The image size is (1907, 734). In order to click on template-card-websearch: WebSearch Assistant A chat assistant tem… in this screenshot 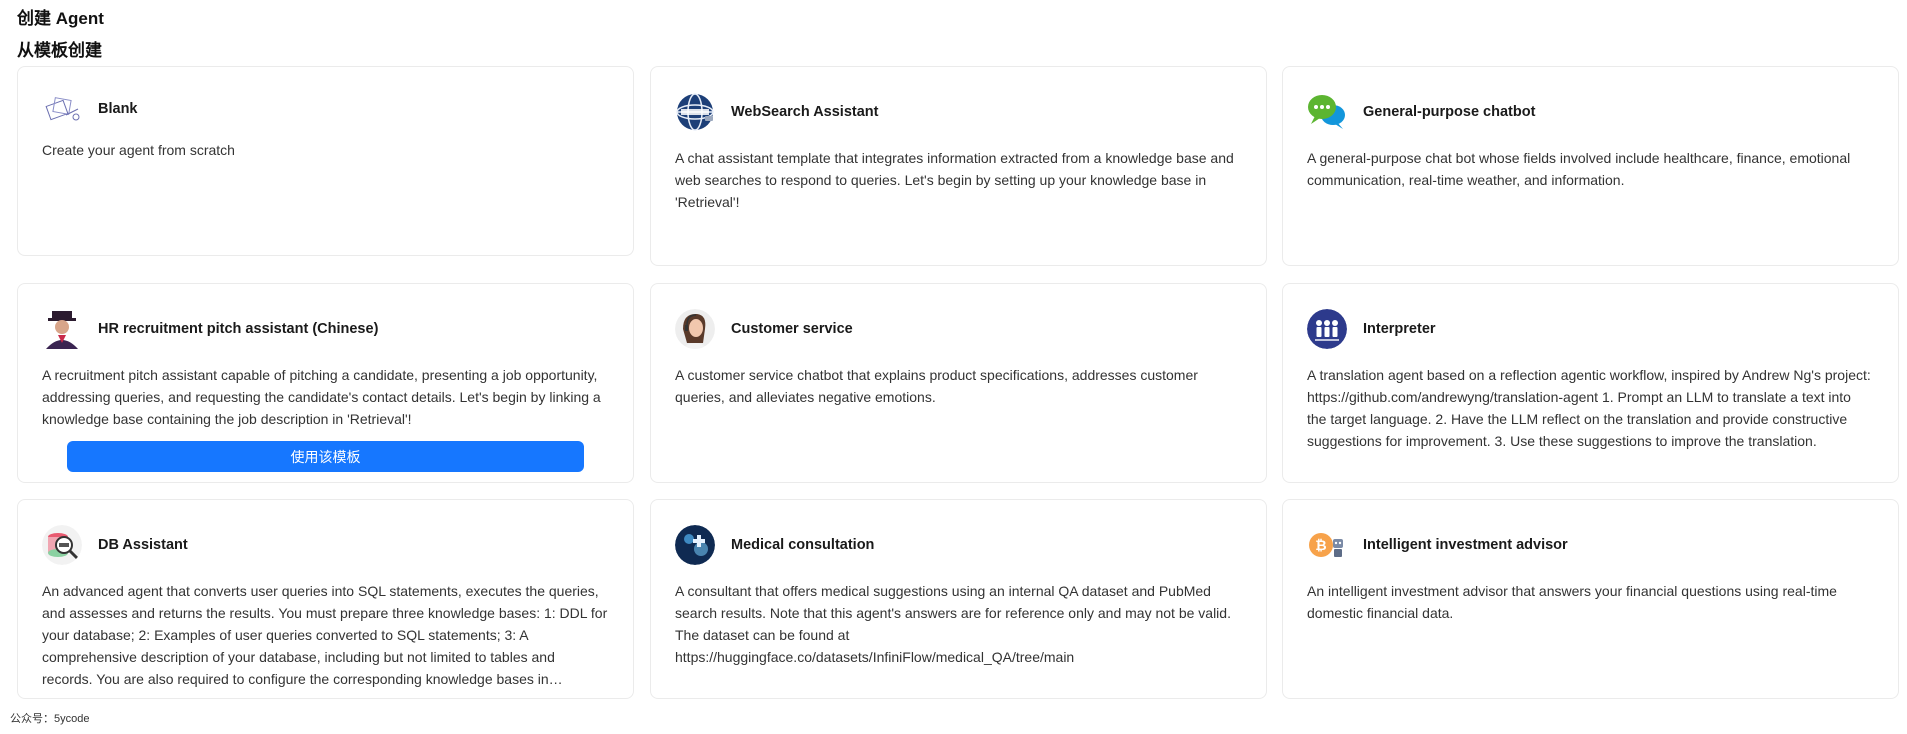, I will do `click(958, 166)`.